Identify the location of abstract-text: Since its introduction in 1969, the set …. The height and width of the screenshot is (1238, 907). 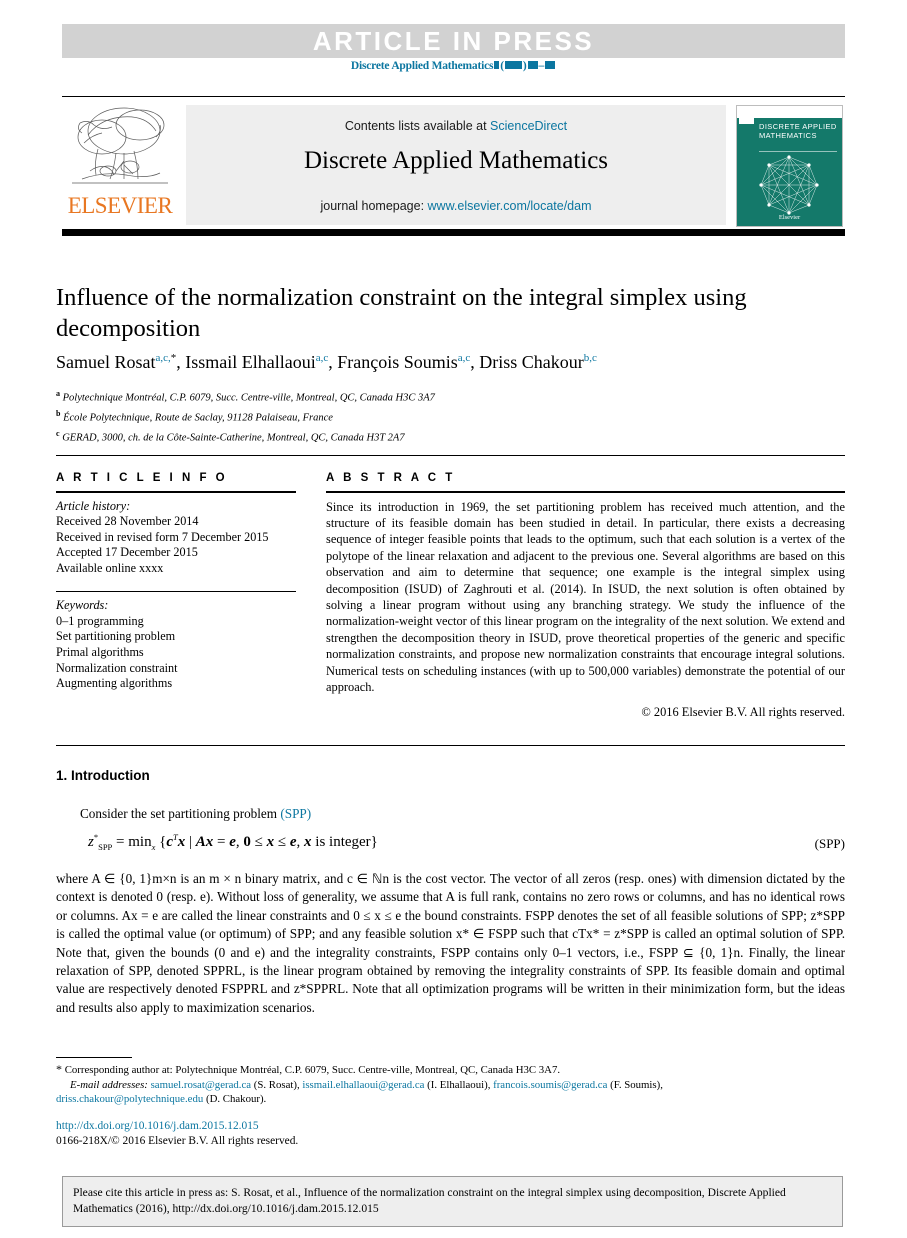
(585, 597).